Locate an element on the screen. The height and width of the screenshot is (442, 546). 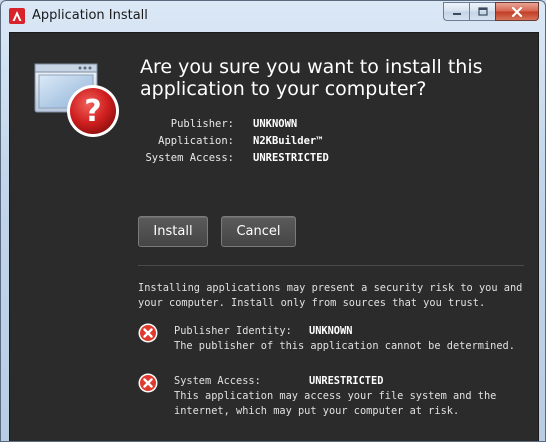
minimize-icon is located at coordinates (456, 13).